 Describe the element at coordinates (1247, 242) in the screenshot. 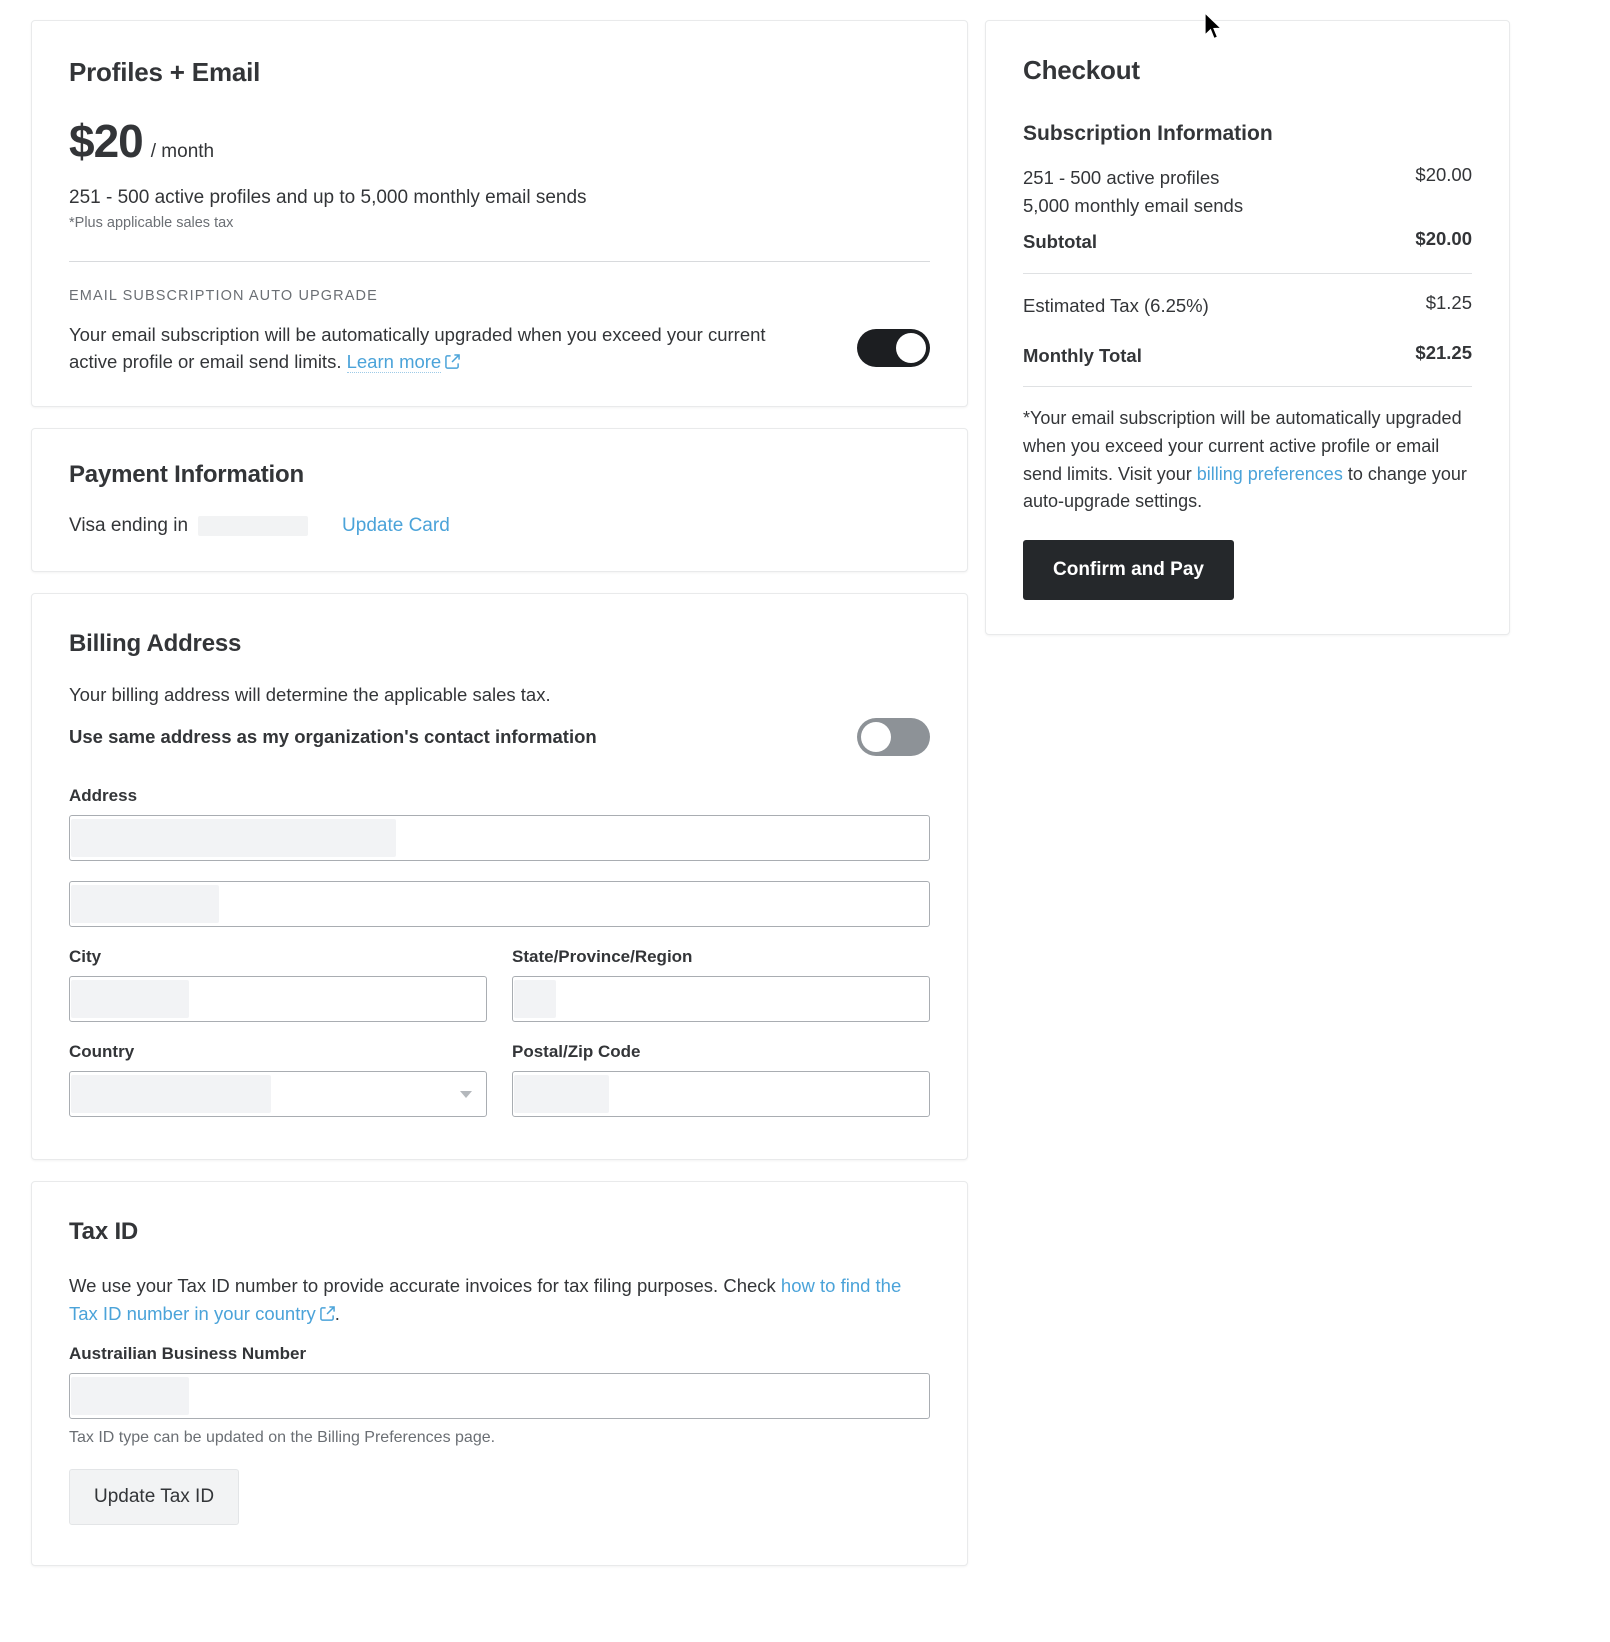

I see `line-item-subtotal: Subtotal $20.00` at that location.